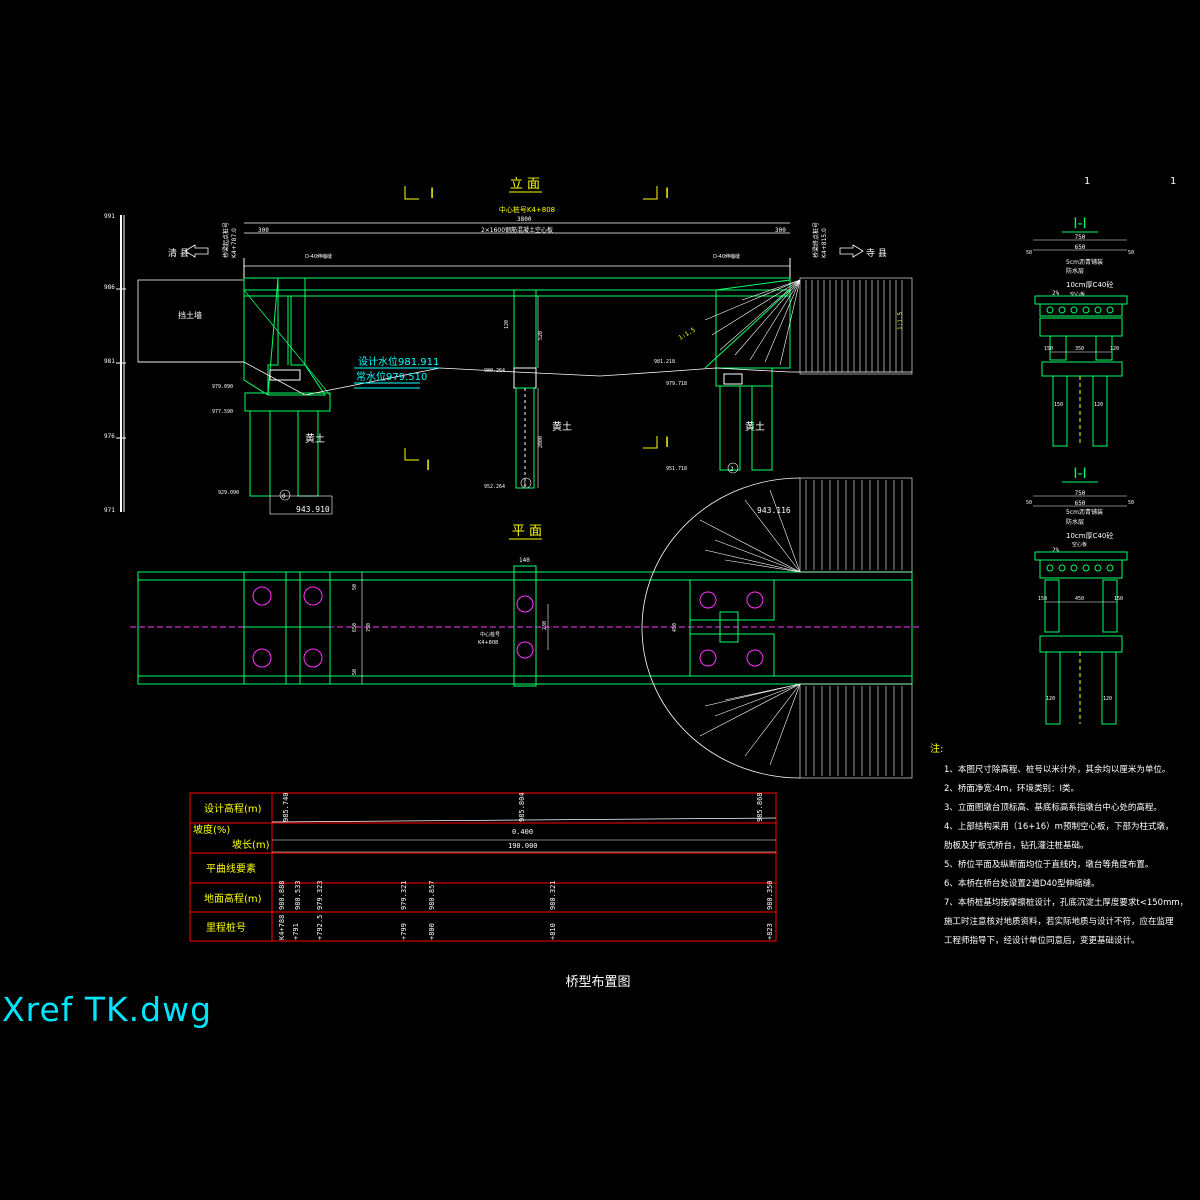 The height and width of the screenshot is (1200, 1200). I want to click on svg-text: 10cm厚C40砼, so click(1089, 284).